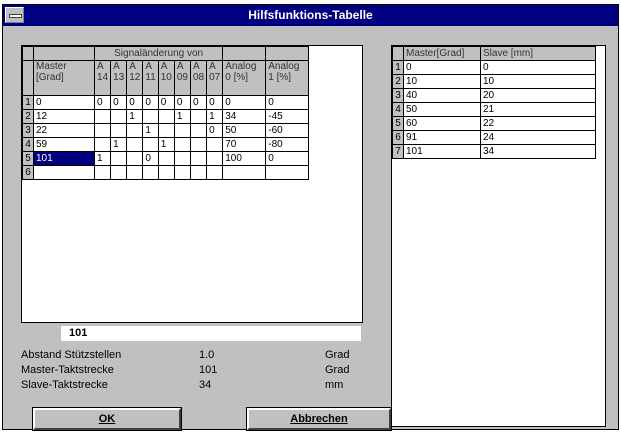 This screenshot has width=621, height=432. What do you see at coordinates (287, 116) in the screenshot?
I see `table-cell: -45` at bounding box center [287, 116].